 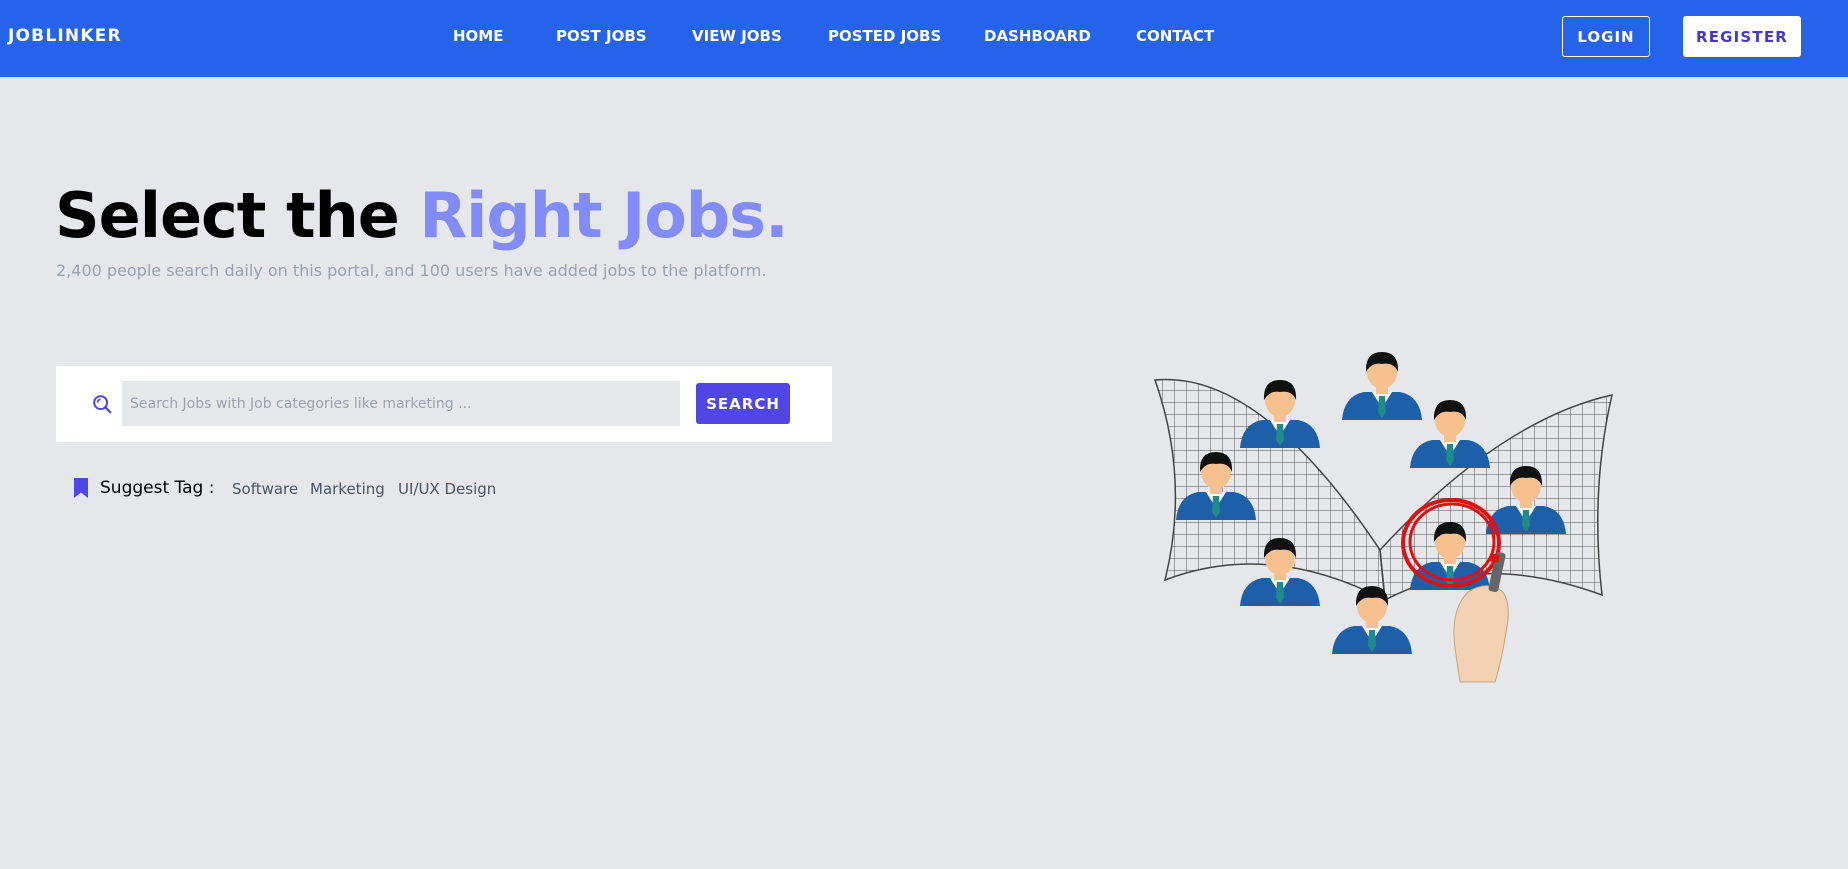 I want to click on nav-home: HOME, so click(x=478, y=36).